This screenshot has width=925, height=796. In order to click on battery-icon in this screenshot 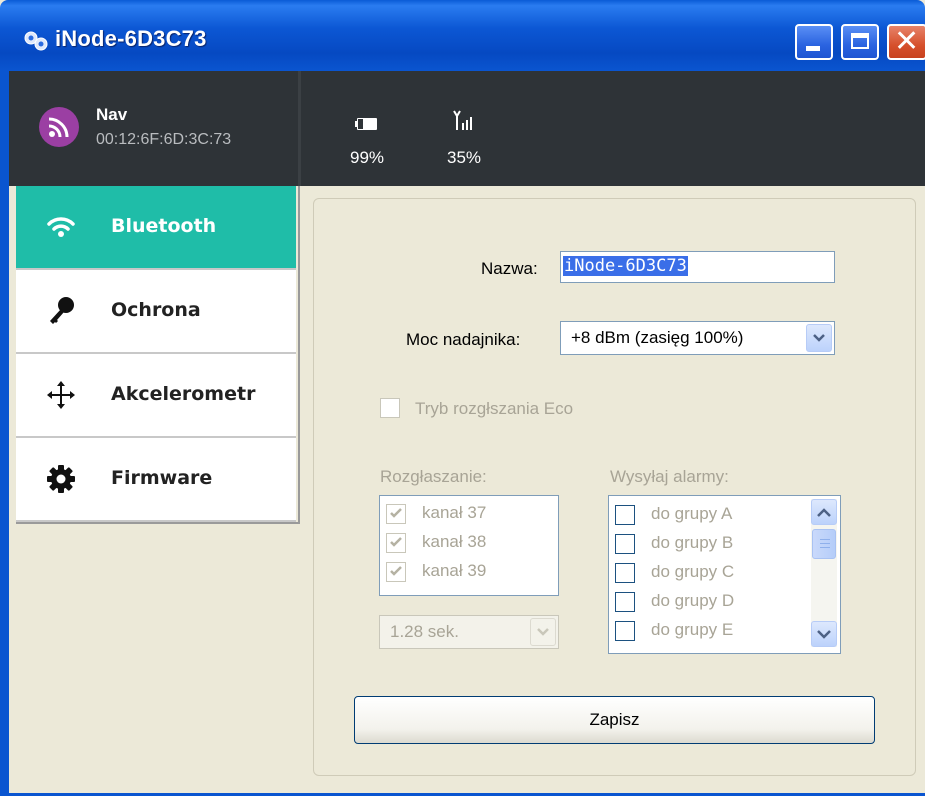, I will do `click(366, 124)`.